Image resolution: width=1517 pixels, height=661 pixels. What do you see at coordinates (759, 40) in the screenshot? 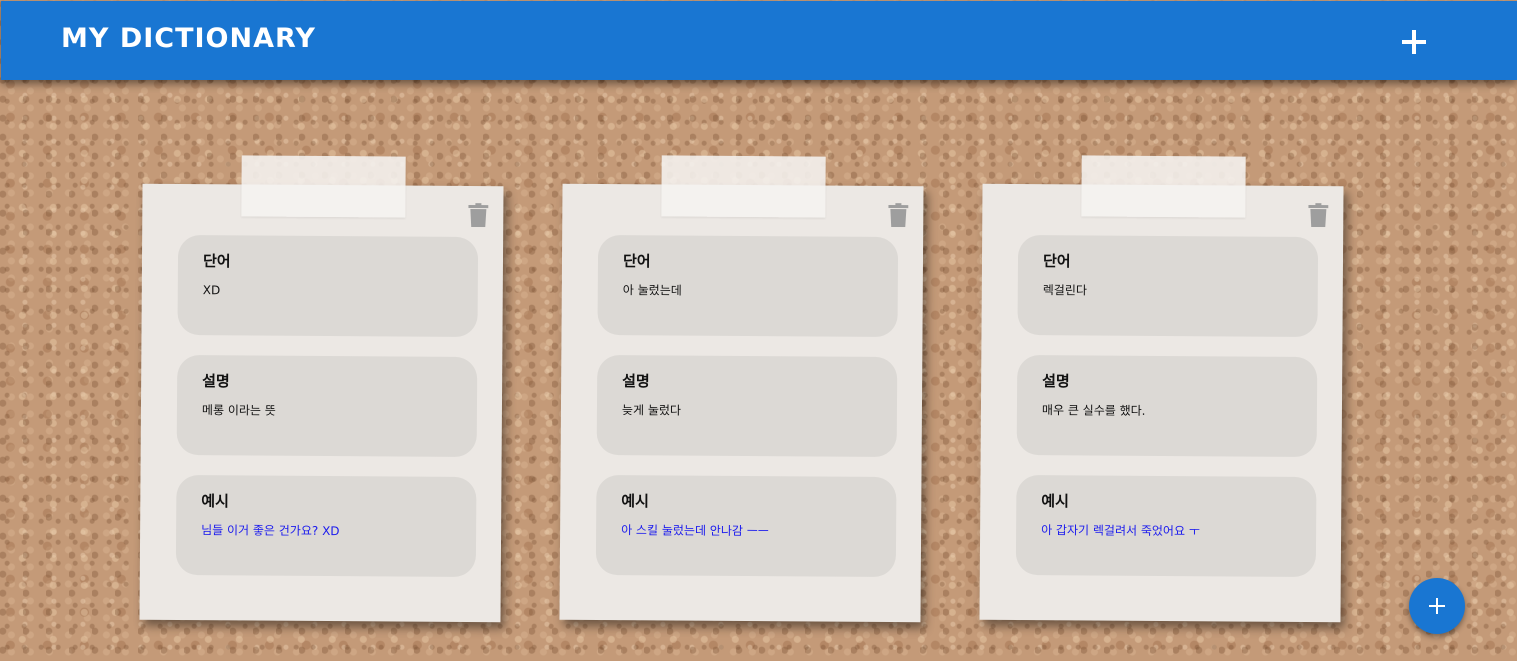
I see `app-bar: MY DICTIONARY` at bounding box center [759, 40].